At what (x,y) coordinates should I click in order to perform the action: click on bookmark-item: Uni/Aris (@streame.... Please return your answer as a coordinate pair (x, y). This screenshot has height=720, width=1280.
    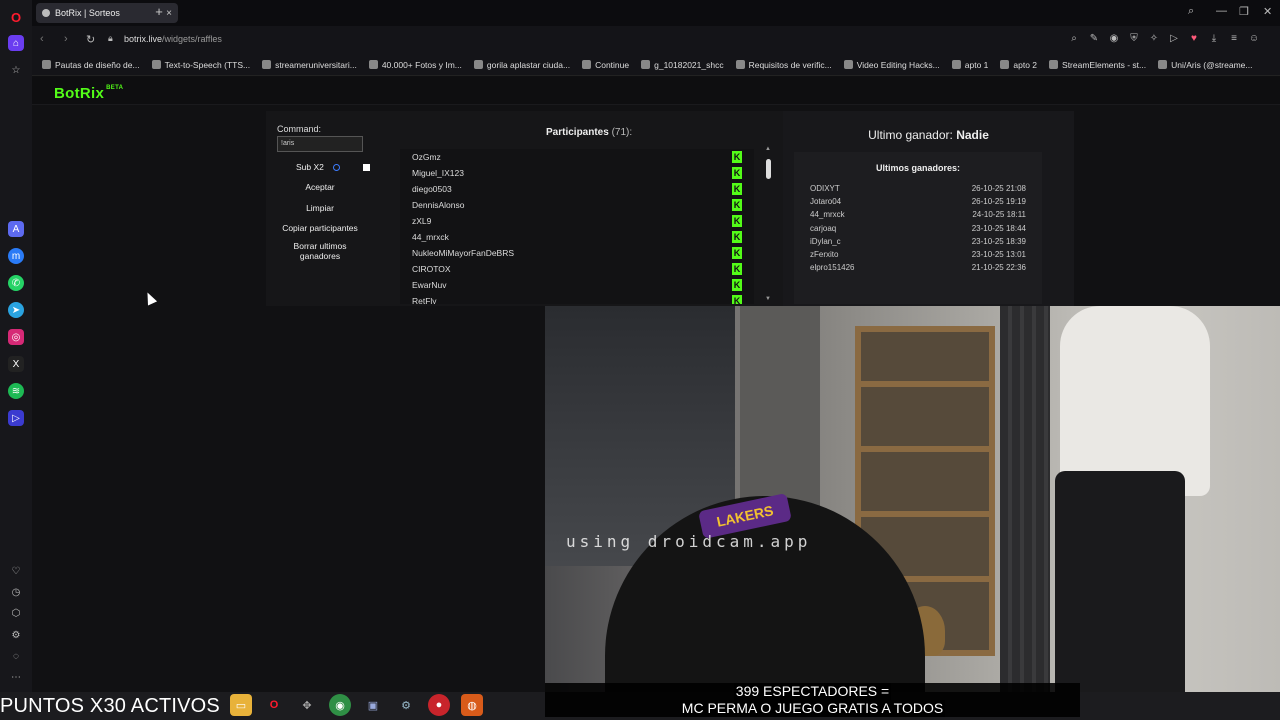
    Looking at the image, I should click on (1205, 65).